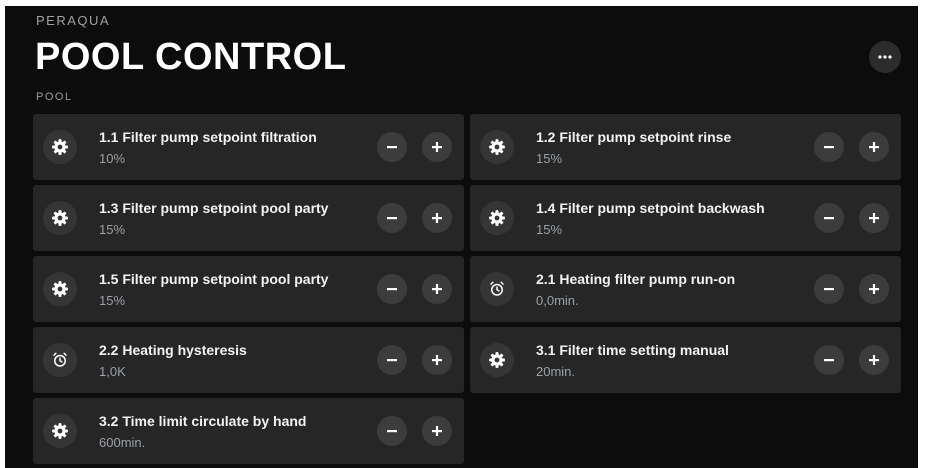  Describe the element at coordinates (112, 371) in the screenshot. I see `setting-value: 1,0K` at that location.